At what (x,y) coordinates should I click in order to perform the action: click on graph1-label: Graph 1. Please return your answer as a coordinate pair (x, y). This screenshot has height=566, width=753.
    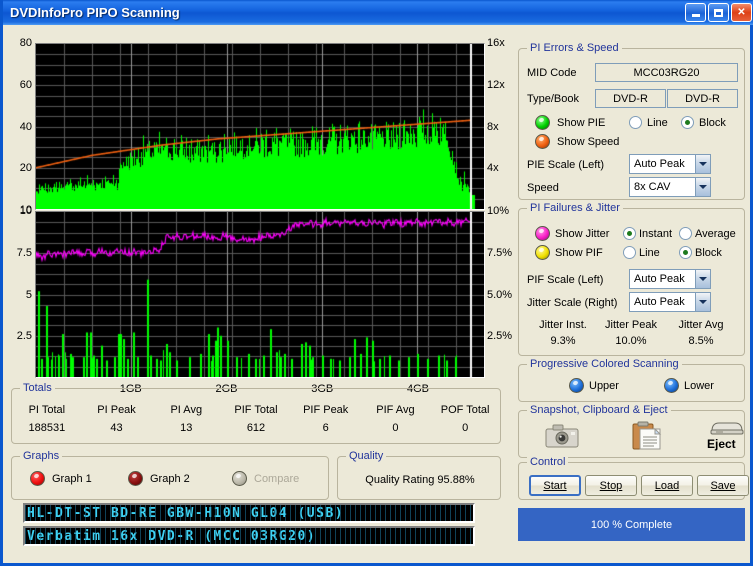
    Looking at the image, I should click on (72, 479).